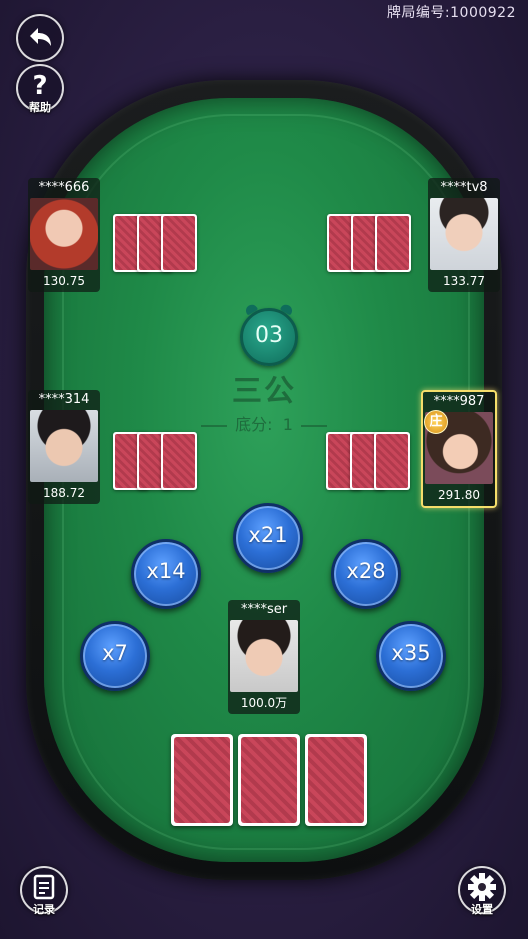 This screenshot has height=939, width=528. What do you see at coordinates (411, 656) in the screenshot?
I see `bet-x35-button: x35` at bounding box center [411, 656].